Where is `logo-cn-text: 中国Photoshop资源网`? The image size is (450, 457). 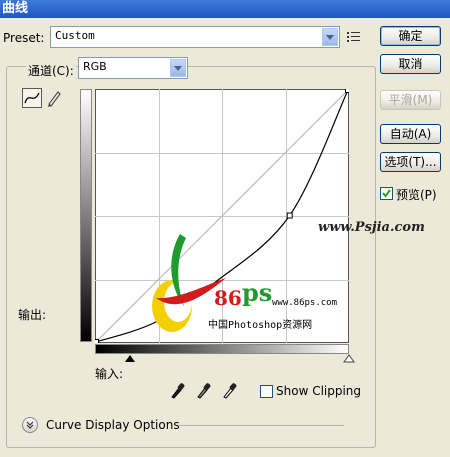
logo-cn-text: 中国Photoshop资源网 is located at coordinates (260, 325).